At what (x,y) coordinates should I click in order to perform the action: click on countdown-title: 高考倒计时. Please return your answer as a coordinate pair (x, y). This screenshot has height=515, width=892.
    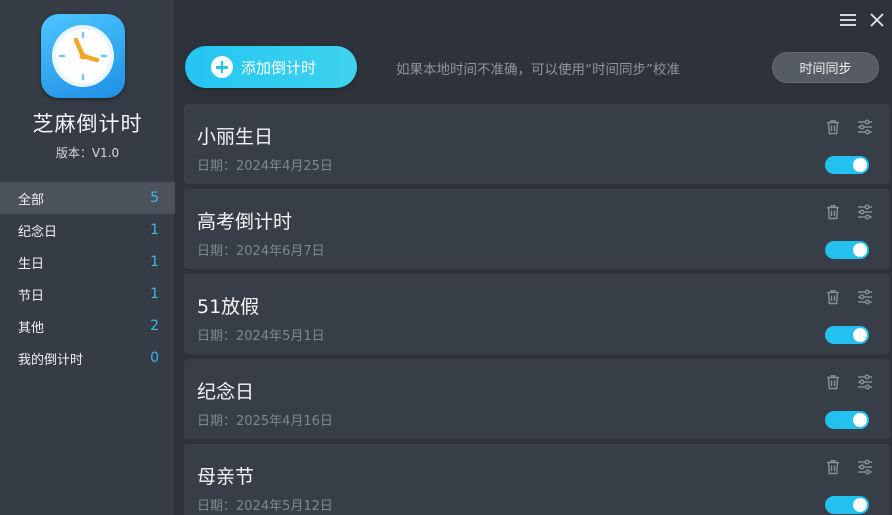
    Looking at the image, I should click on (245, 222).